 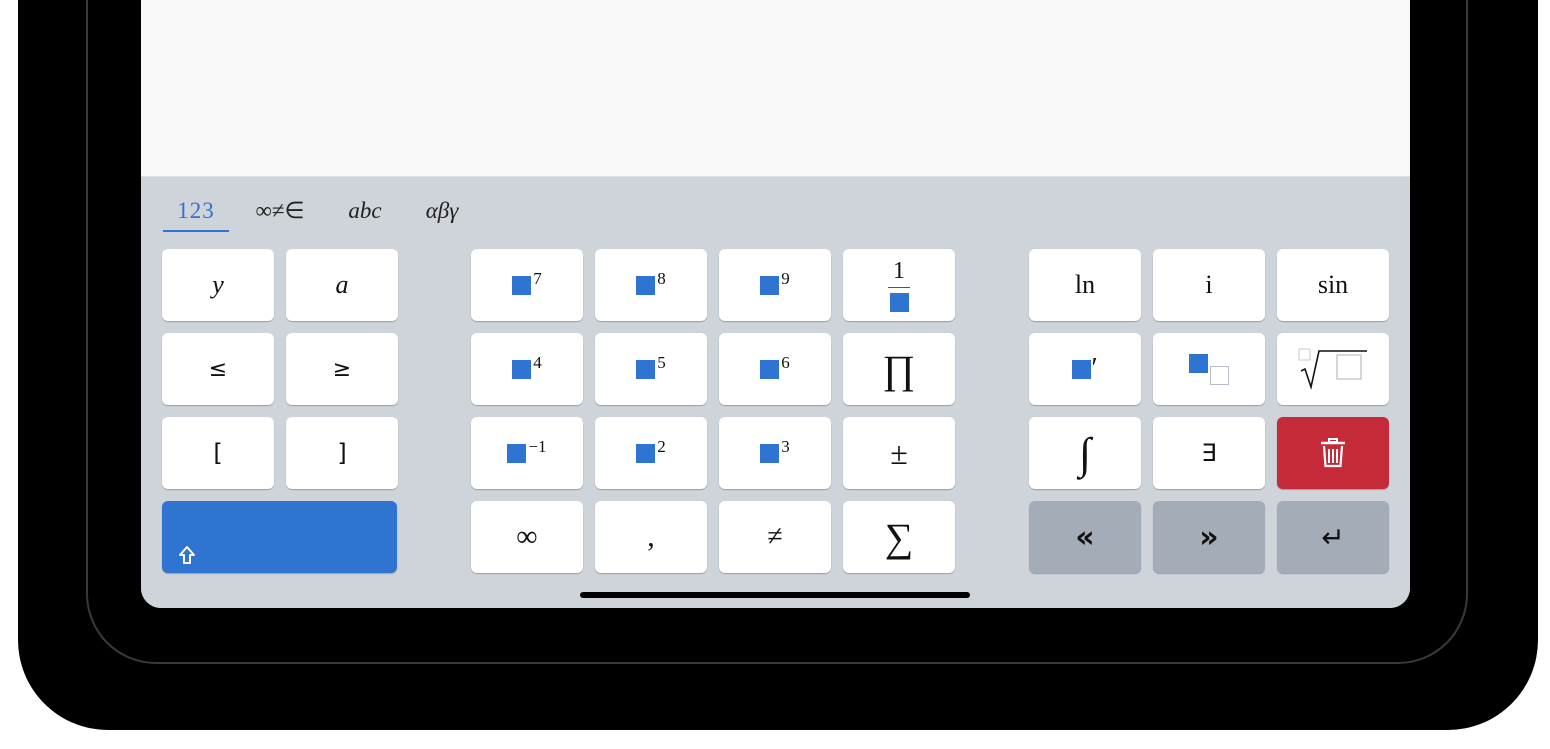 I want to click on key-less-equal: ≤, so click(x=218, y=369).